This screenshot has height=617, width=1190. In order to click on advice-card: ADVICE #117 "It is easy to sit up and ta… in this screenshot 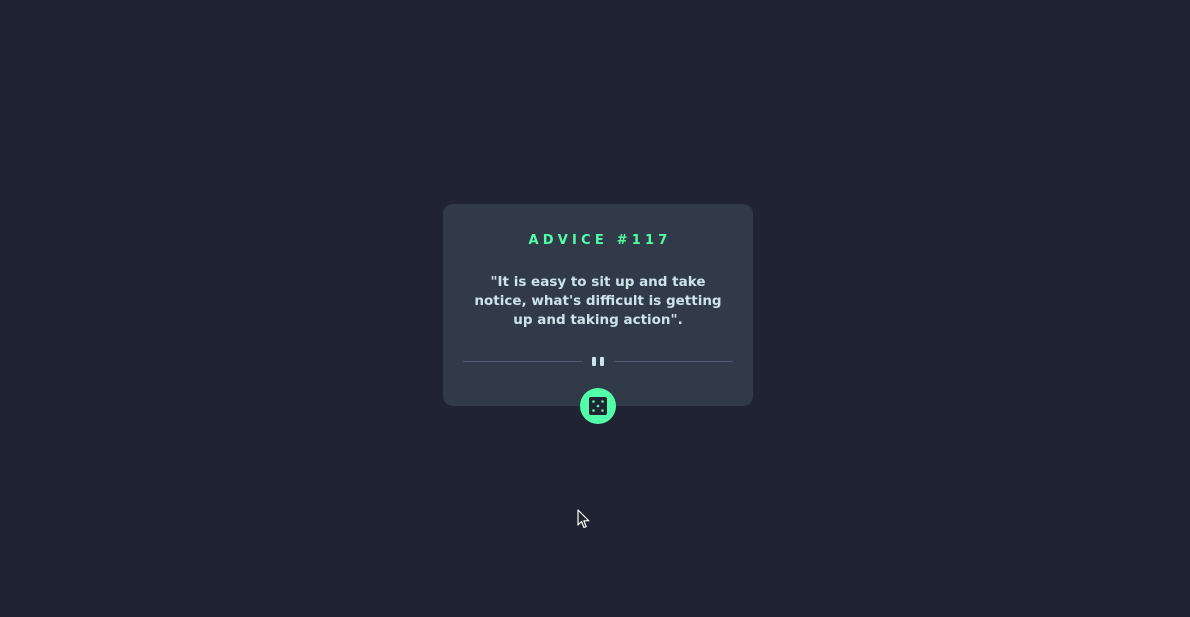, I will do `click(598, 305)`.